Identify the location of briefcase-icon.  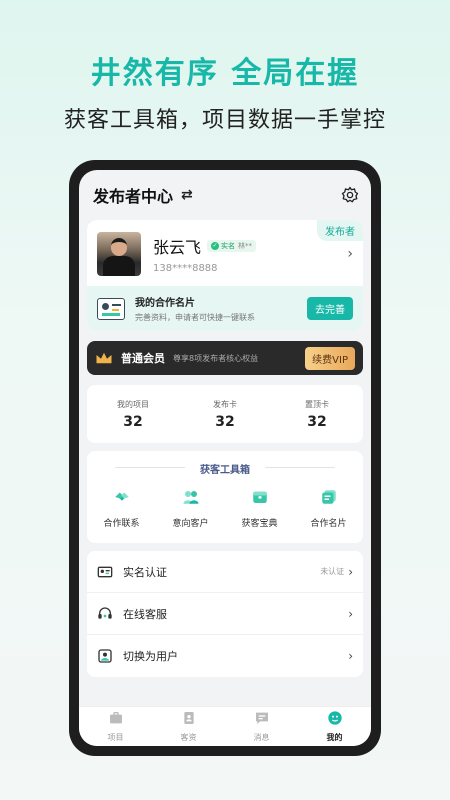
(115, 718).